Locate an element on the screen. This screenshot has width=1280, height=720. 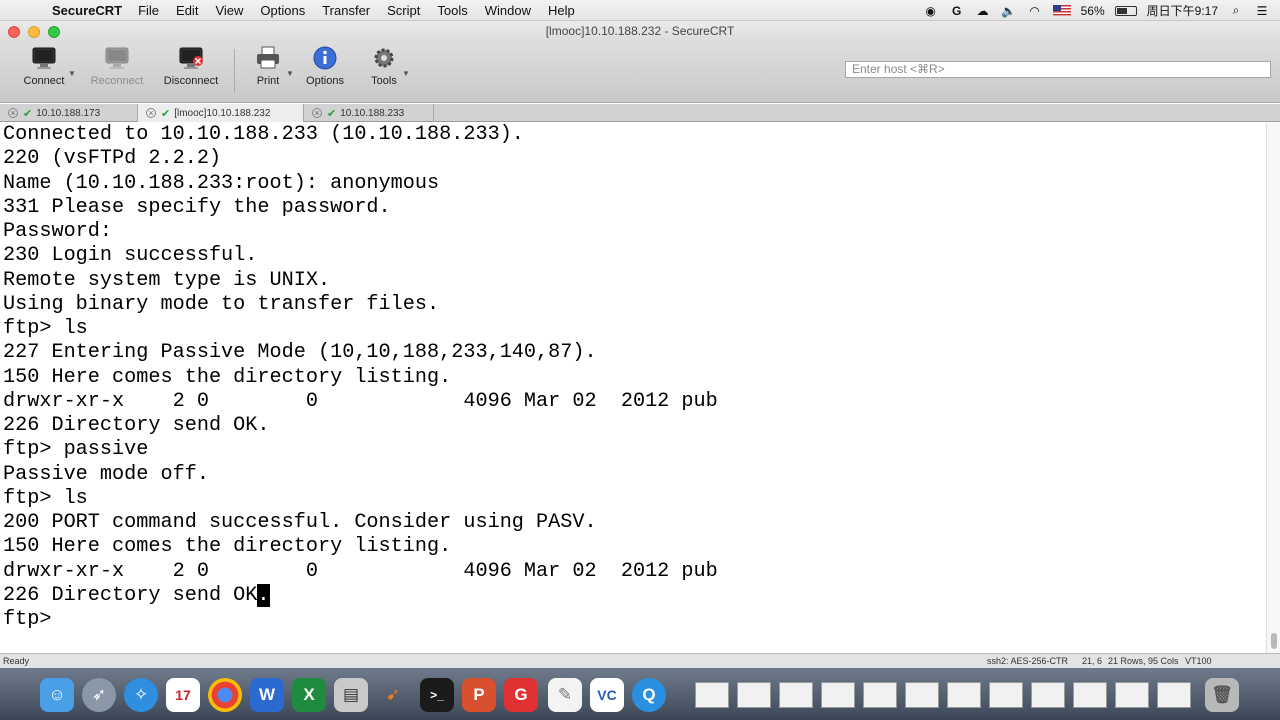
menu-edit: Edit is located at coordinates (187, 10).